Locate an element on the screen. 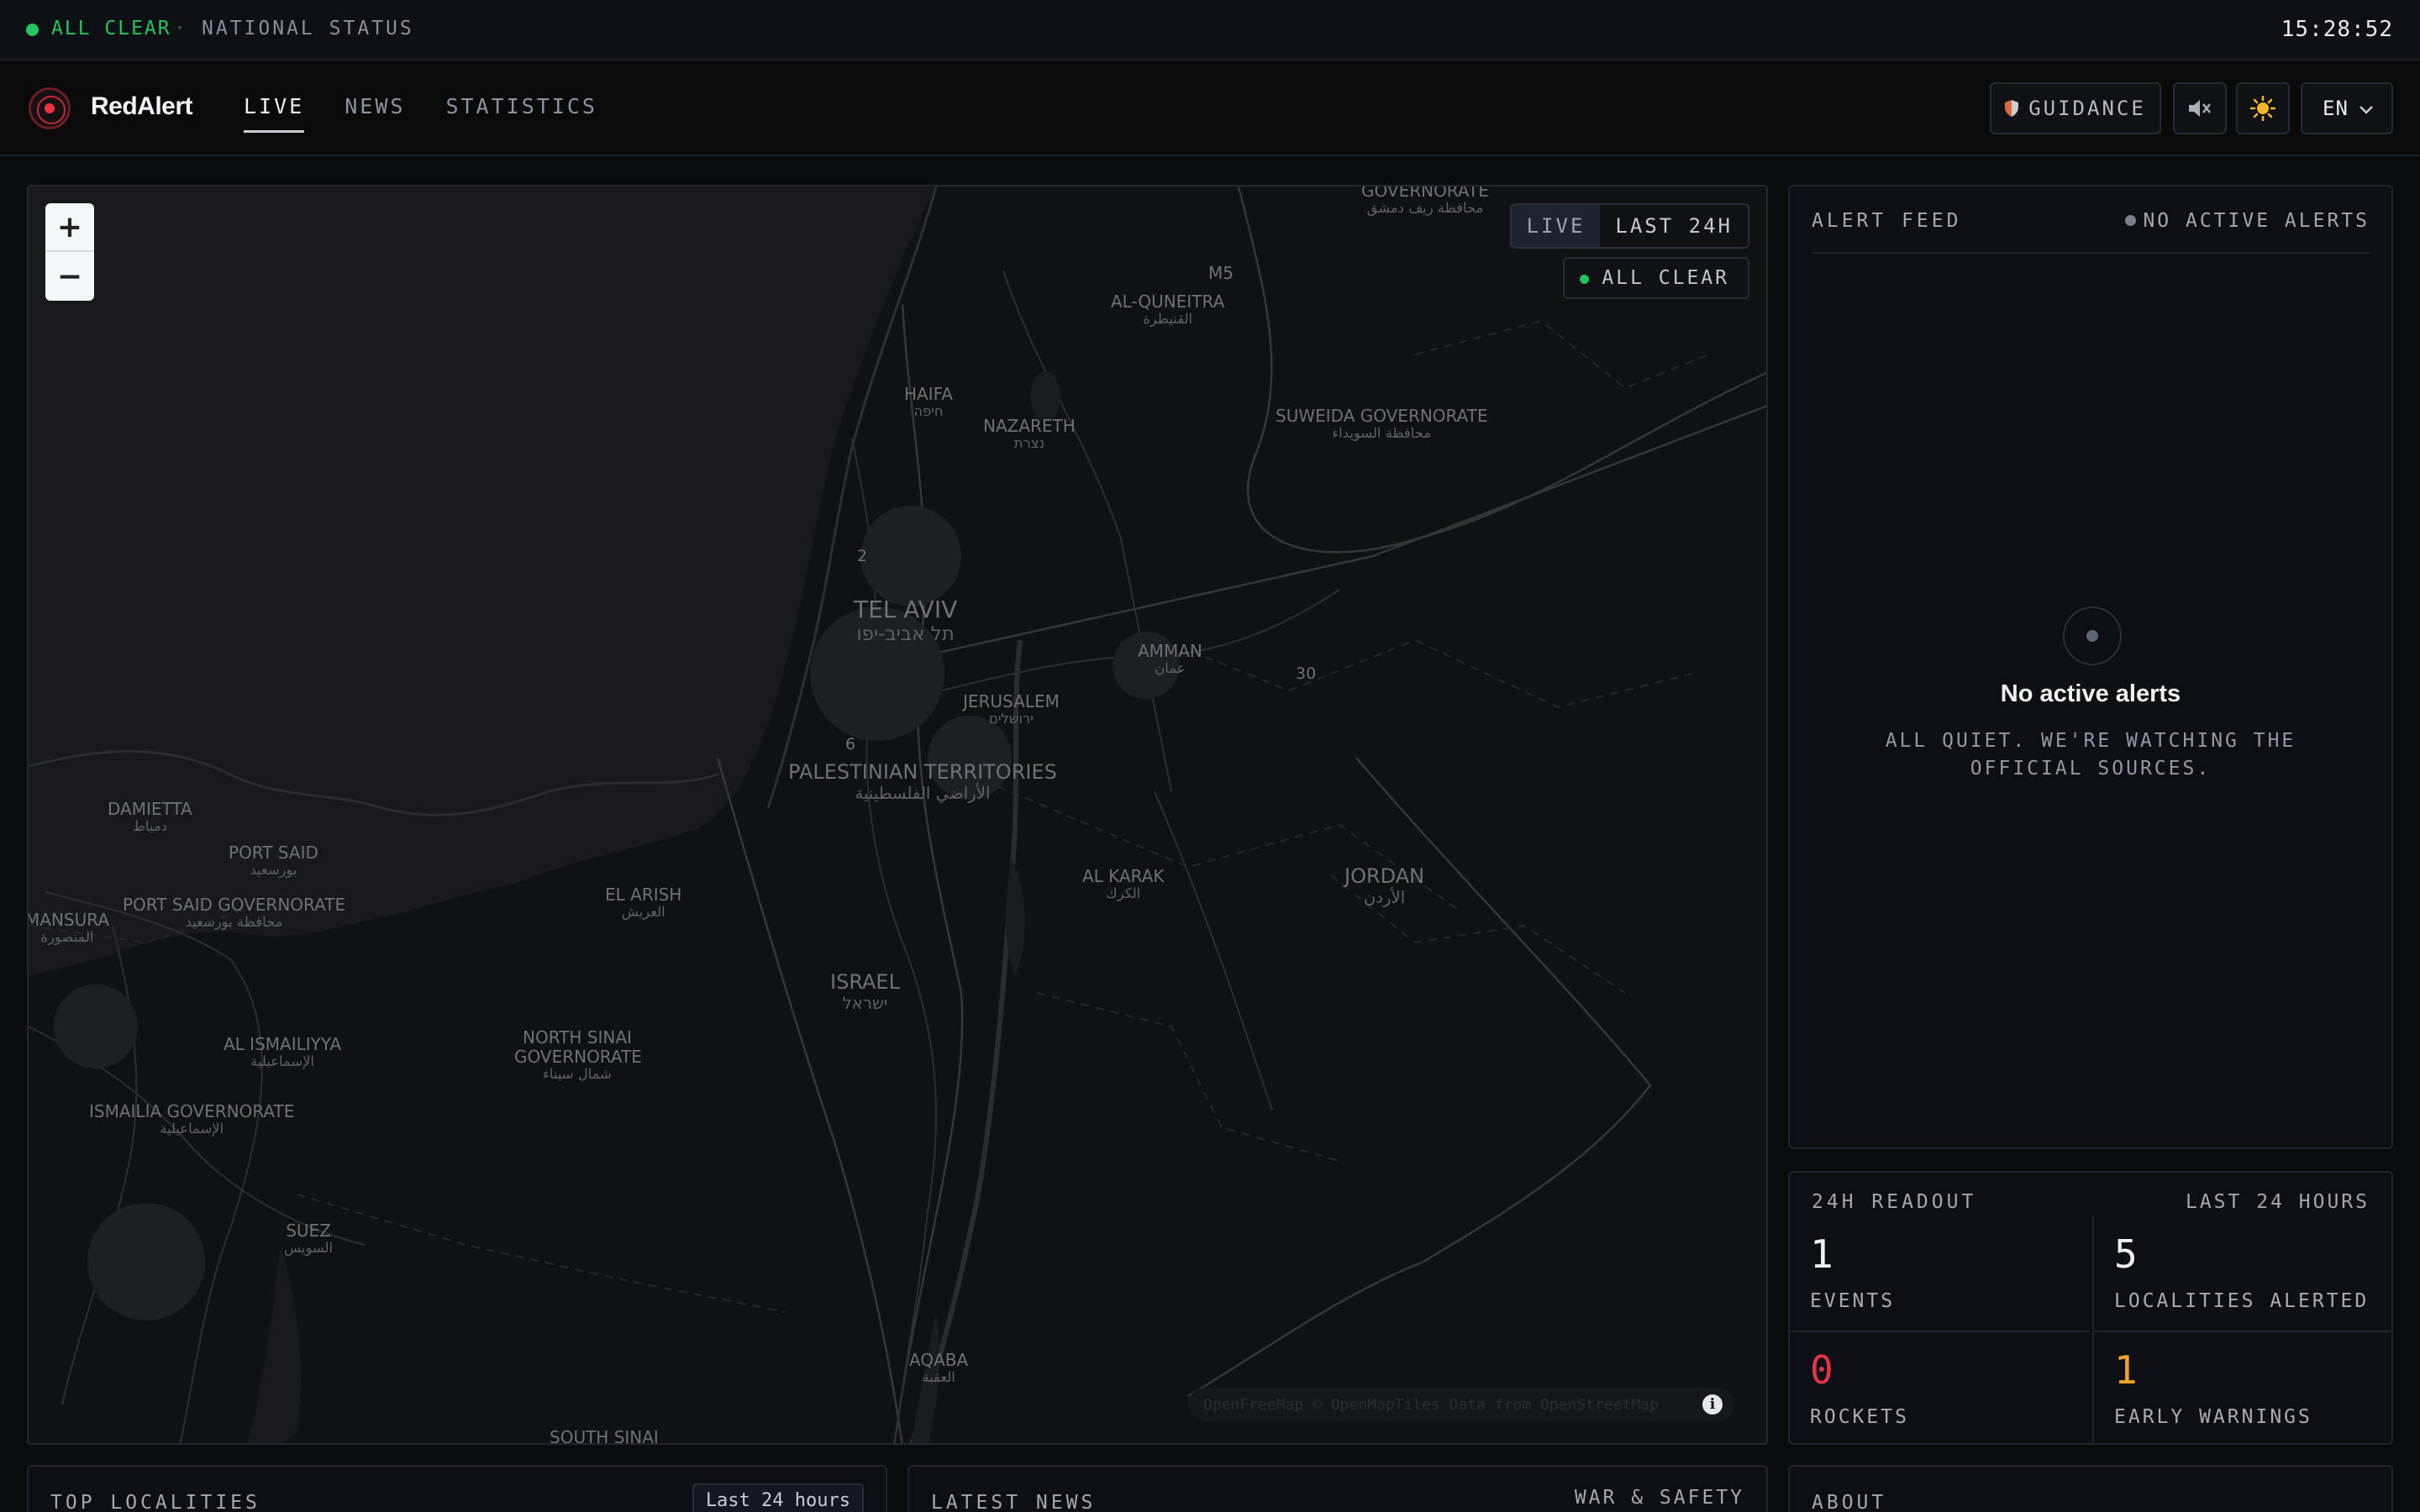  latest-news-panel: LATEST NEWS WAR & SAFETY is located at coordinates (1338, 1488).